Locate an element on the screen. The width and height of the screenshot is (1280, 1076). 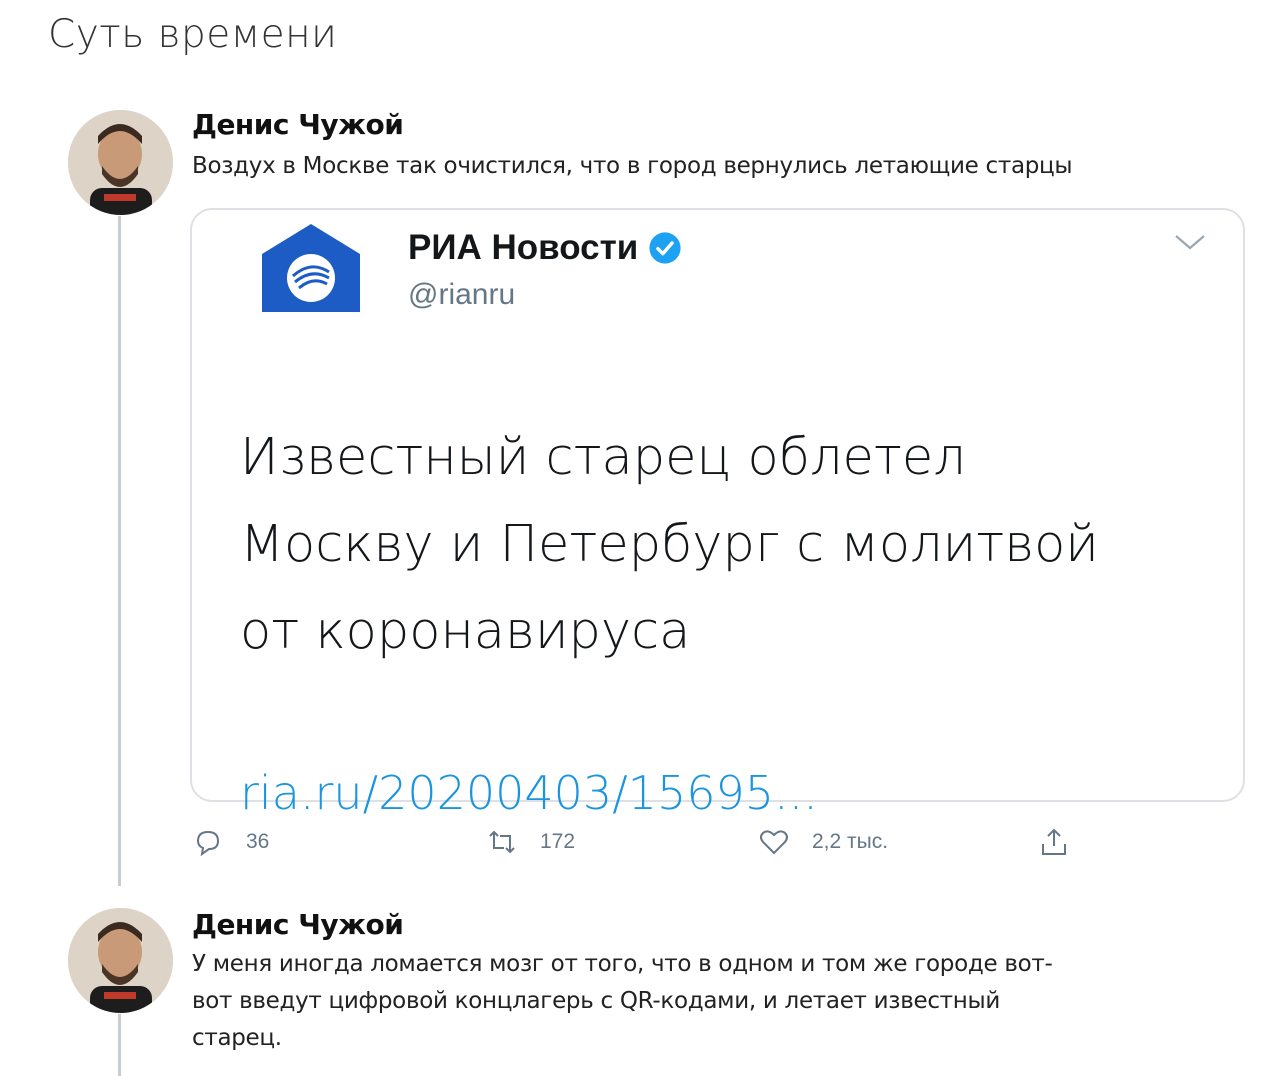
reply-count: 36 is located at coordinates (258, 841).